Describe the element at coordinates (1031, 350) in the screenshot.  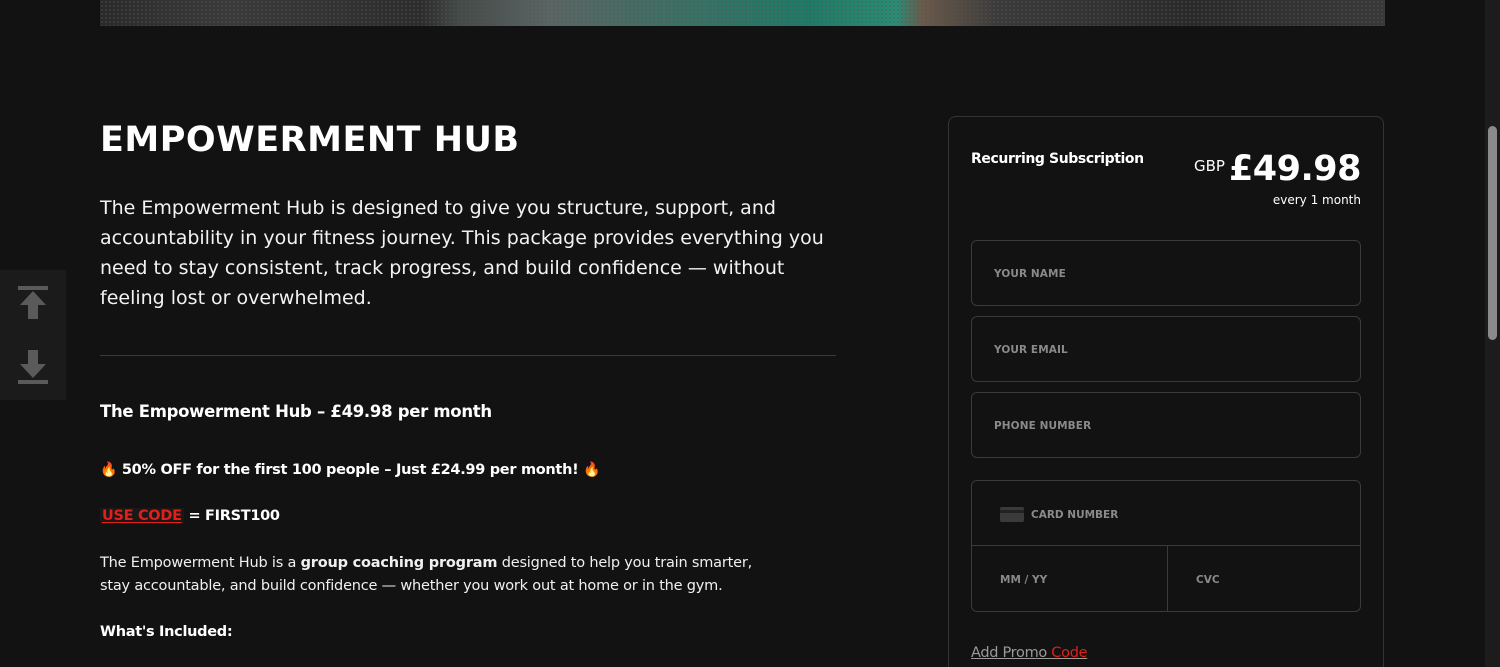
I see `email-placeholder: YOUR EMAIL` at that location.